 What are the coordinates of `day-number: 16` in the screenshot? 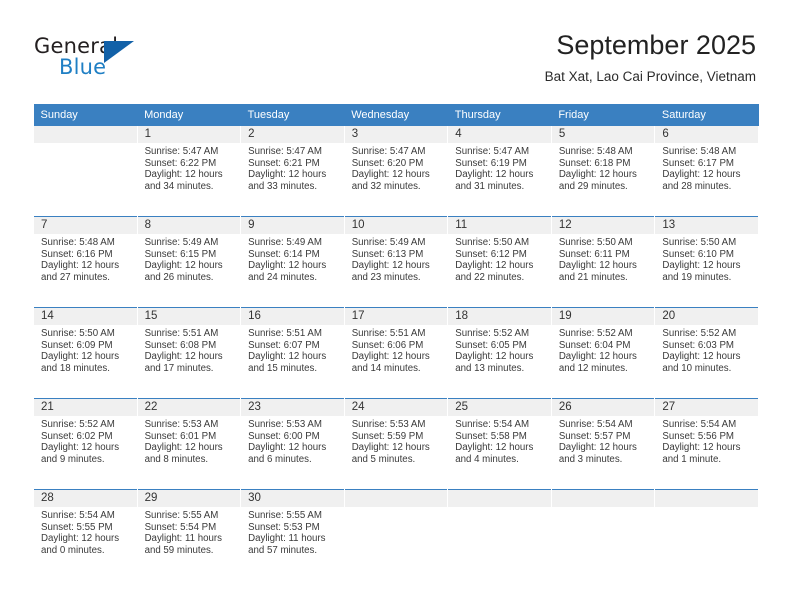 It's located at (292, 316).